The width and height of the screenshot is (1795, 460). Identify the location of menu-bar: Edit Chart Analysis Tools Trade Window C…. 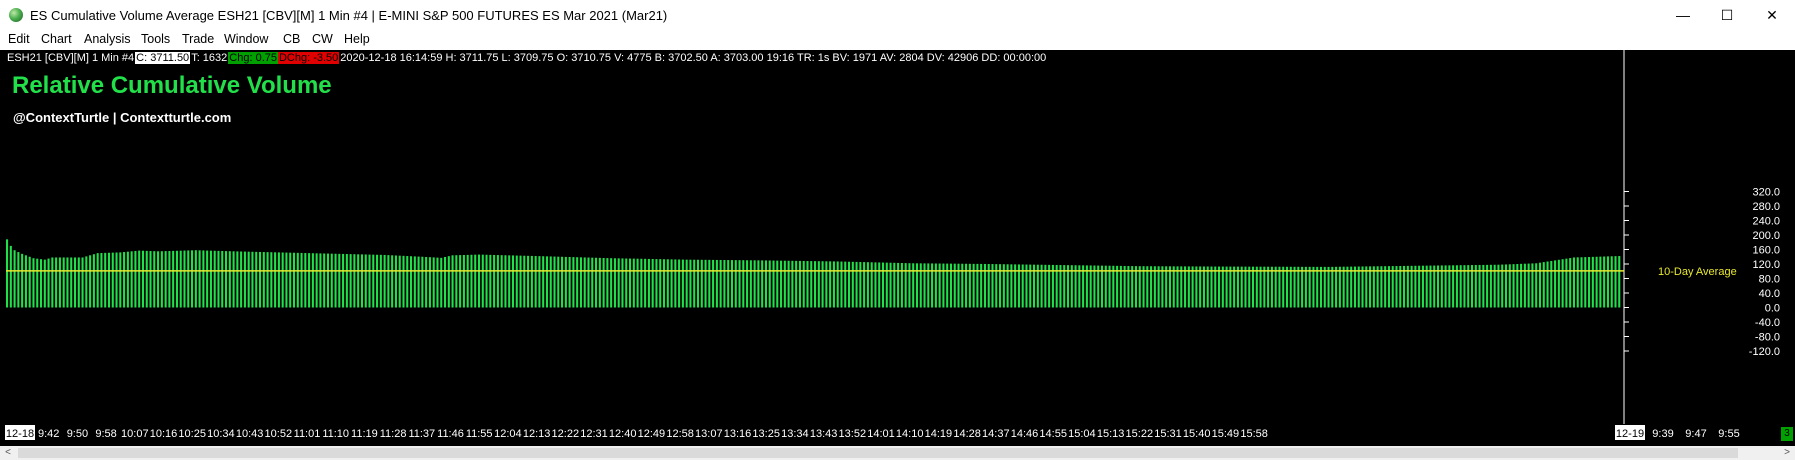
(897, 40).